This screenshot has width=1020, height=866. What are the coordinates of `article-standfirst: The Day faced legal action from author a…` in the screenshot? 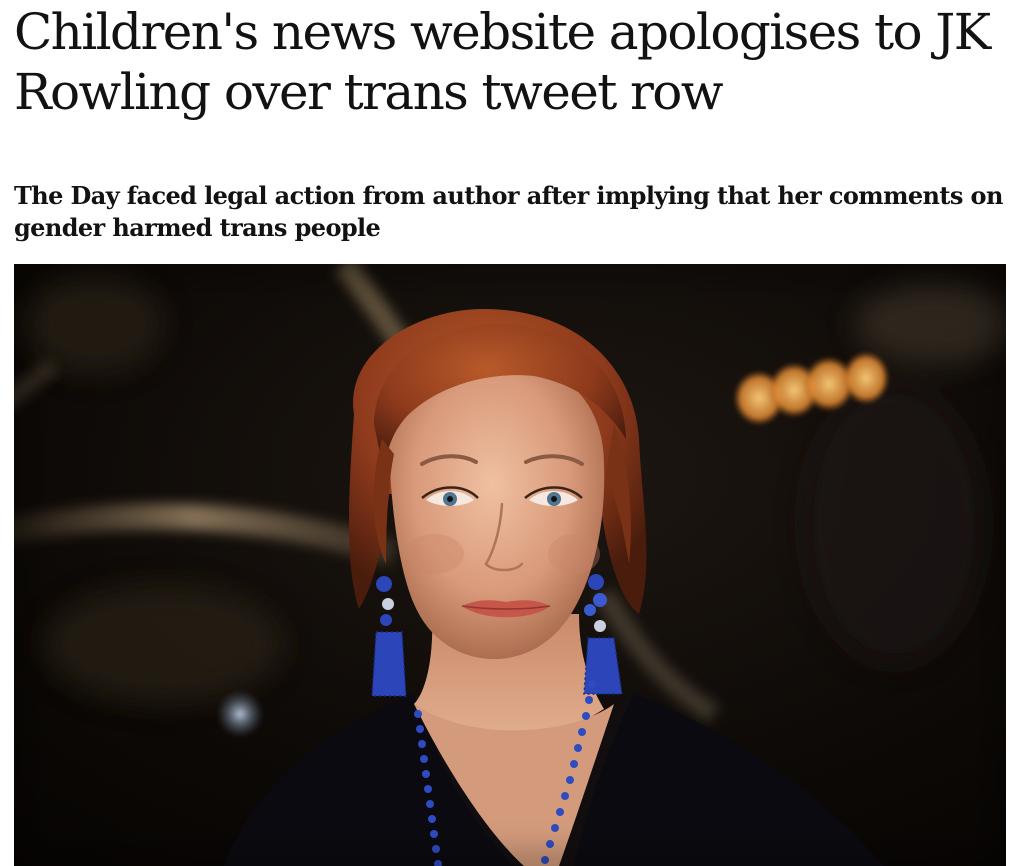 It's located at (508, 211).